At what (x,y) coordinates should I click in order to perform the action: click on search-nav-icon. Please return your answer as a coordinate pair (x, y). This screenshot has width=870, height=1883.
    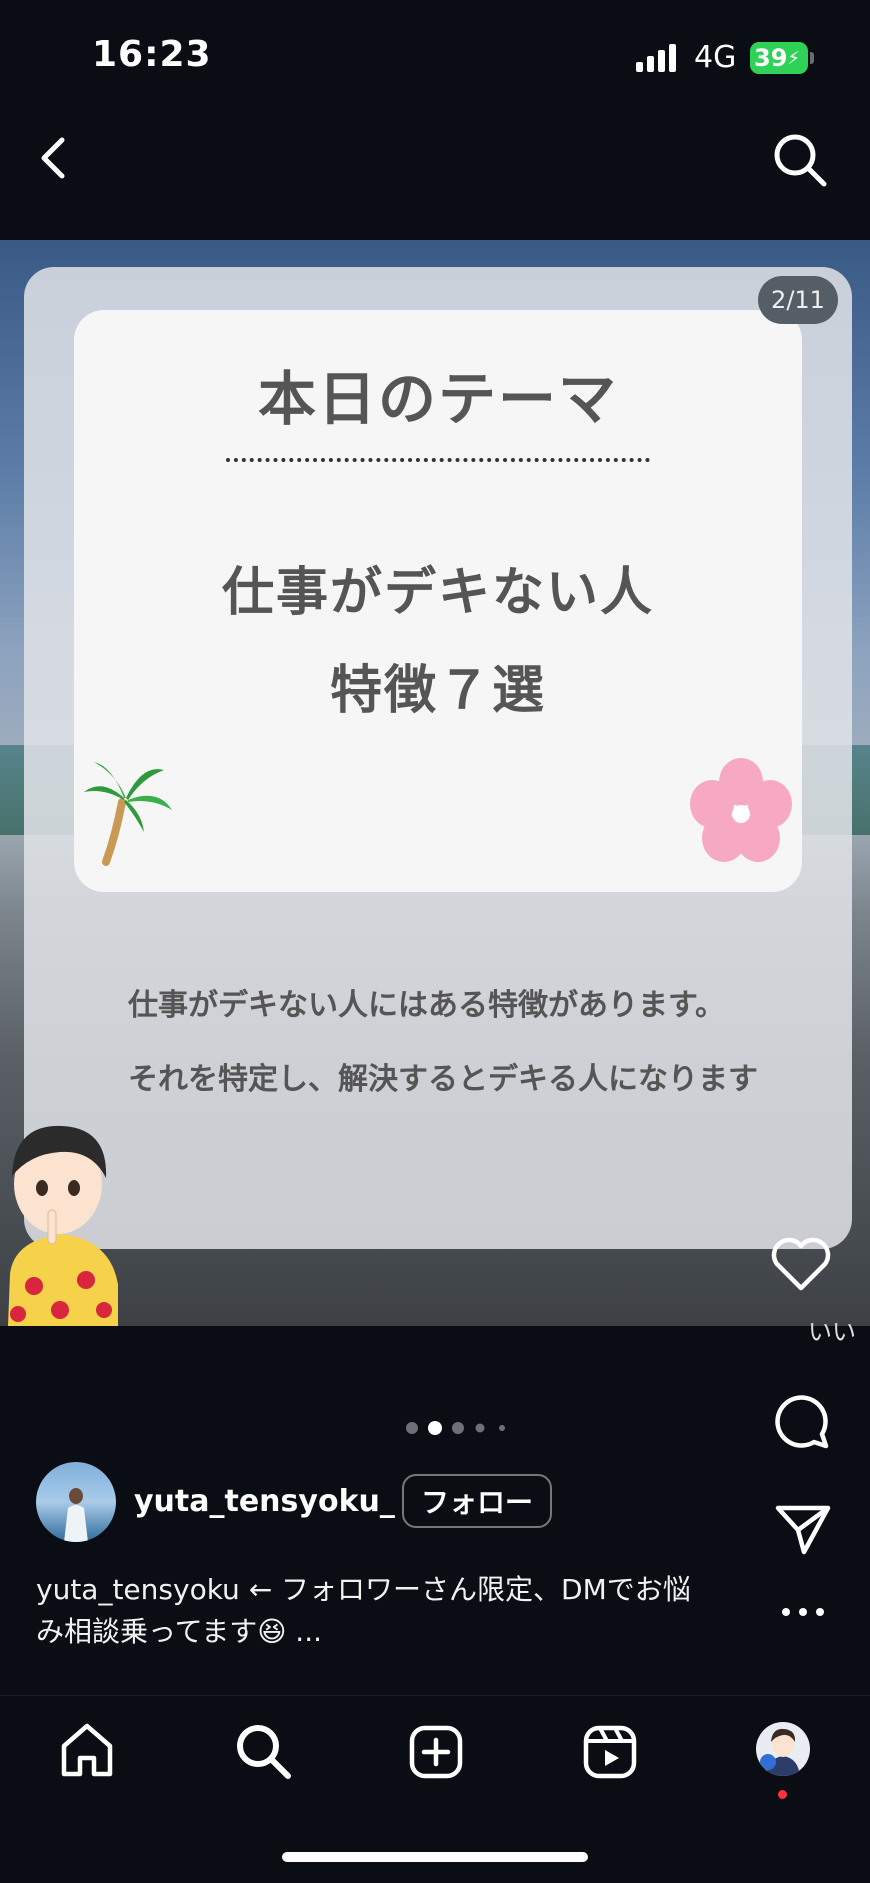
    Looking at the image, I should click on (263, 1751).